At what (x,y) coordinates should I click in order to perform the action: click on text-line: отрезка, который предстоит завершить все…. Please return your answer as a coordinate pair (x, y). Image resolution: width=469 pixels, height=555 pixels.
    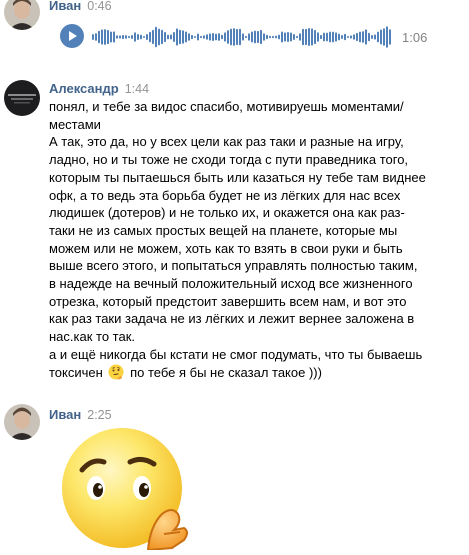
    Looking at the image, I should click on (228, 301).